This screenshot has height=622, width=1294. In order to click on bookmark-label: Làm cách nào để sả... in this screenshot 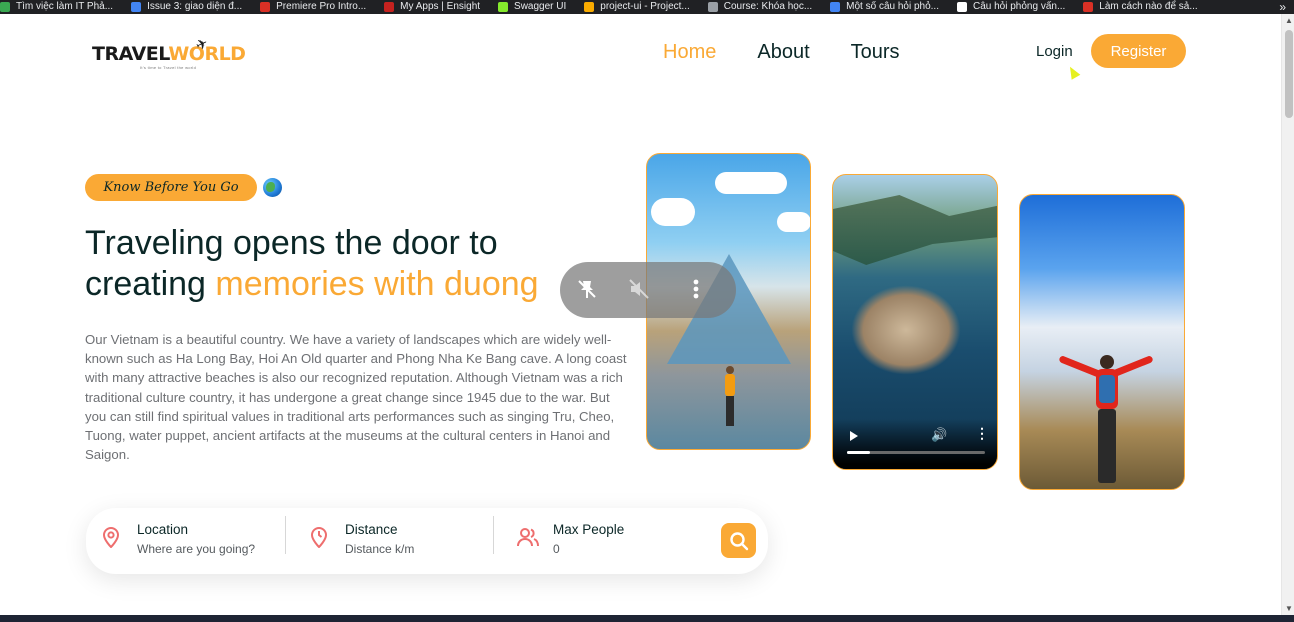, I will do `click(1148, 6)`.